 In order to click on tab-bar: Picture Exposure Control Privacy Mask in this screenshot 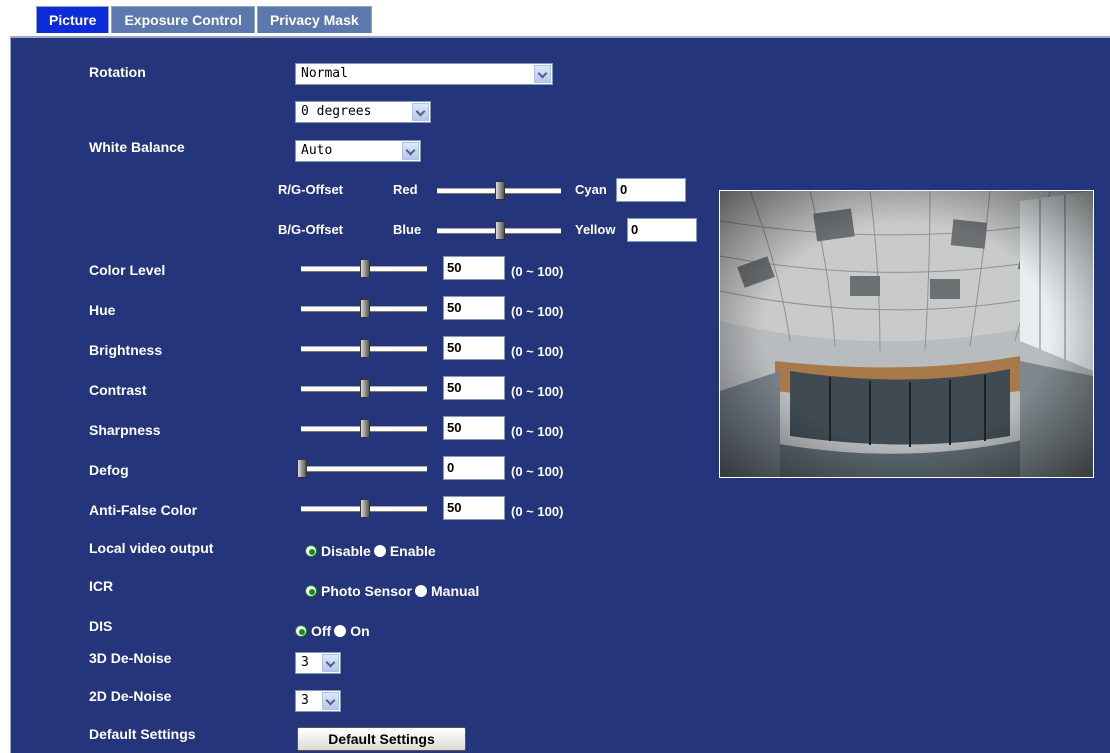, I will do `click(205, 20)`.